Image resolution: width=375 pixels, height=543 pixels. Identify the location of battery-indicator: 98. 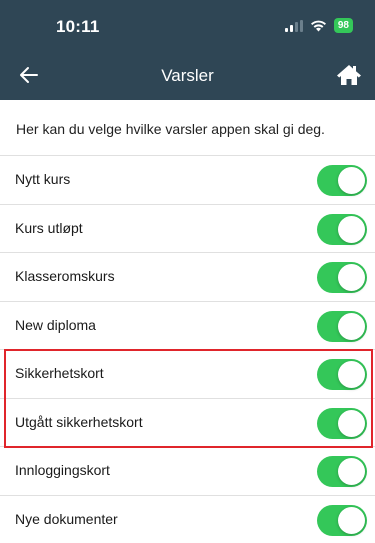
(343, 25).